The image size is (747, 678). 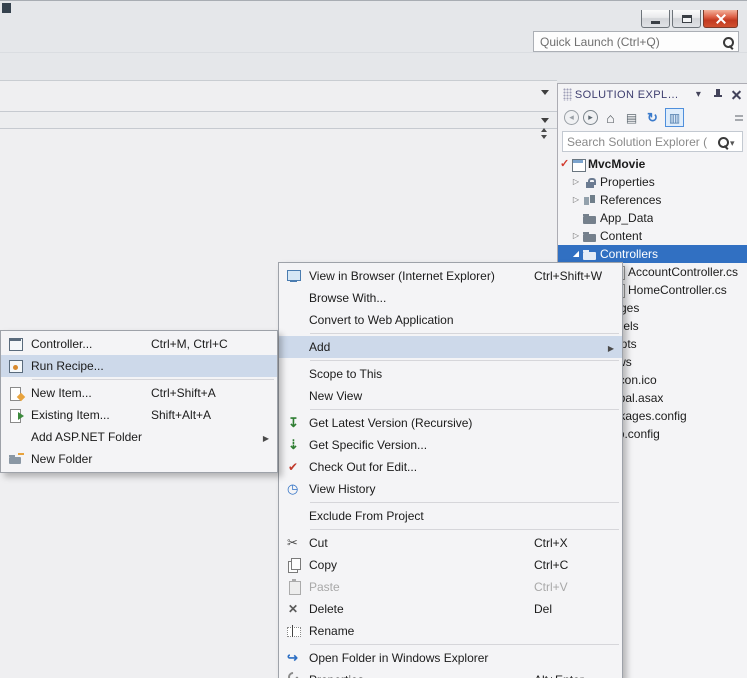 I want to click on references-icon, so click(x=590, y=200).